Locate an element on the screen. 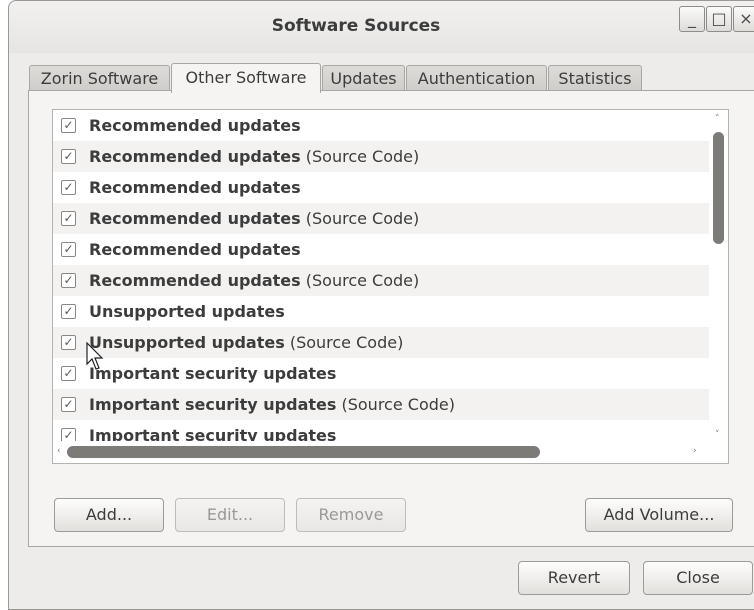  source-label: Important security updates is located at coordinates (212, 373).